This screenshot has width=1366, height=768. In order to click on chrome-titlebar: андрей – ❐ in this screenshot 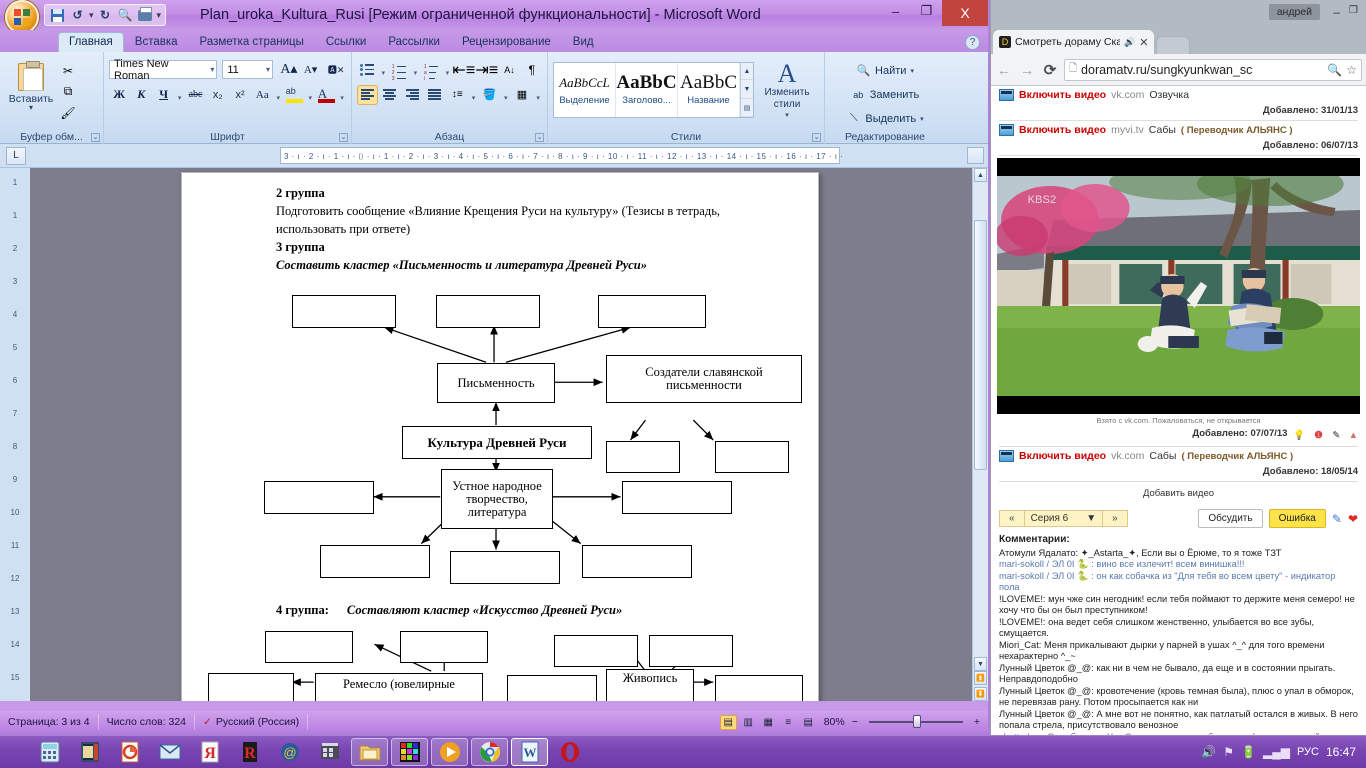, I will do `click(1178, 14)`.